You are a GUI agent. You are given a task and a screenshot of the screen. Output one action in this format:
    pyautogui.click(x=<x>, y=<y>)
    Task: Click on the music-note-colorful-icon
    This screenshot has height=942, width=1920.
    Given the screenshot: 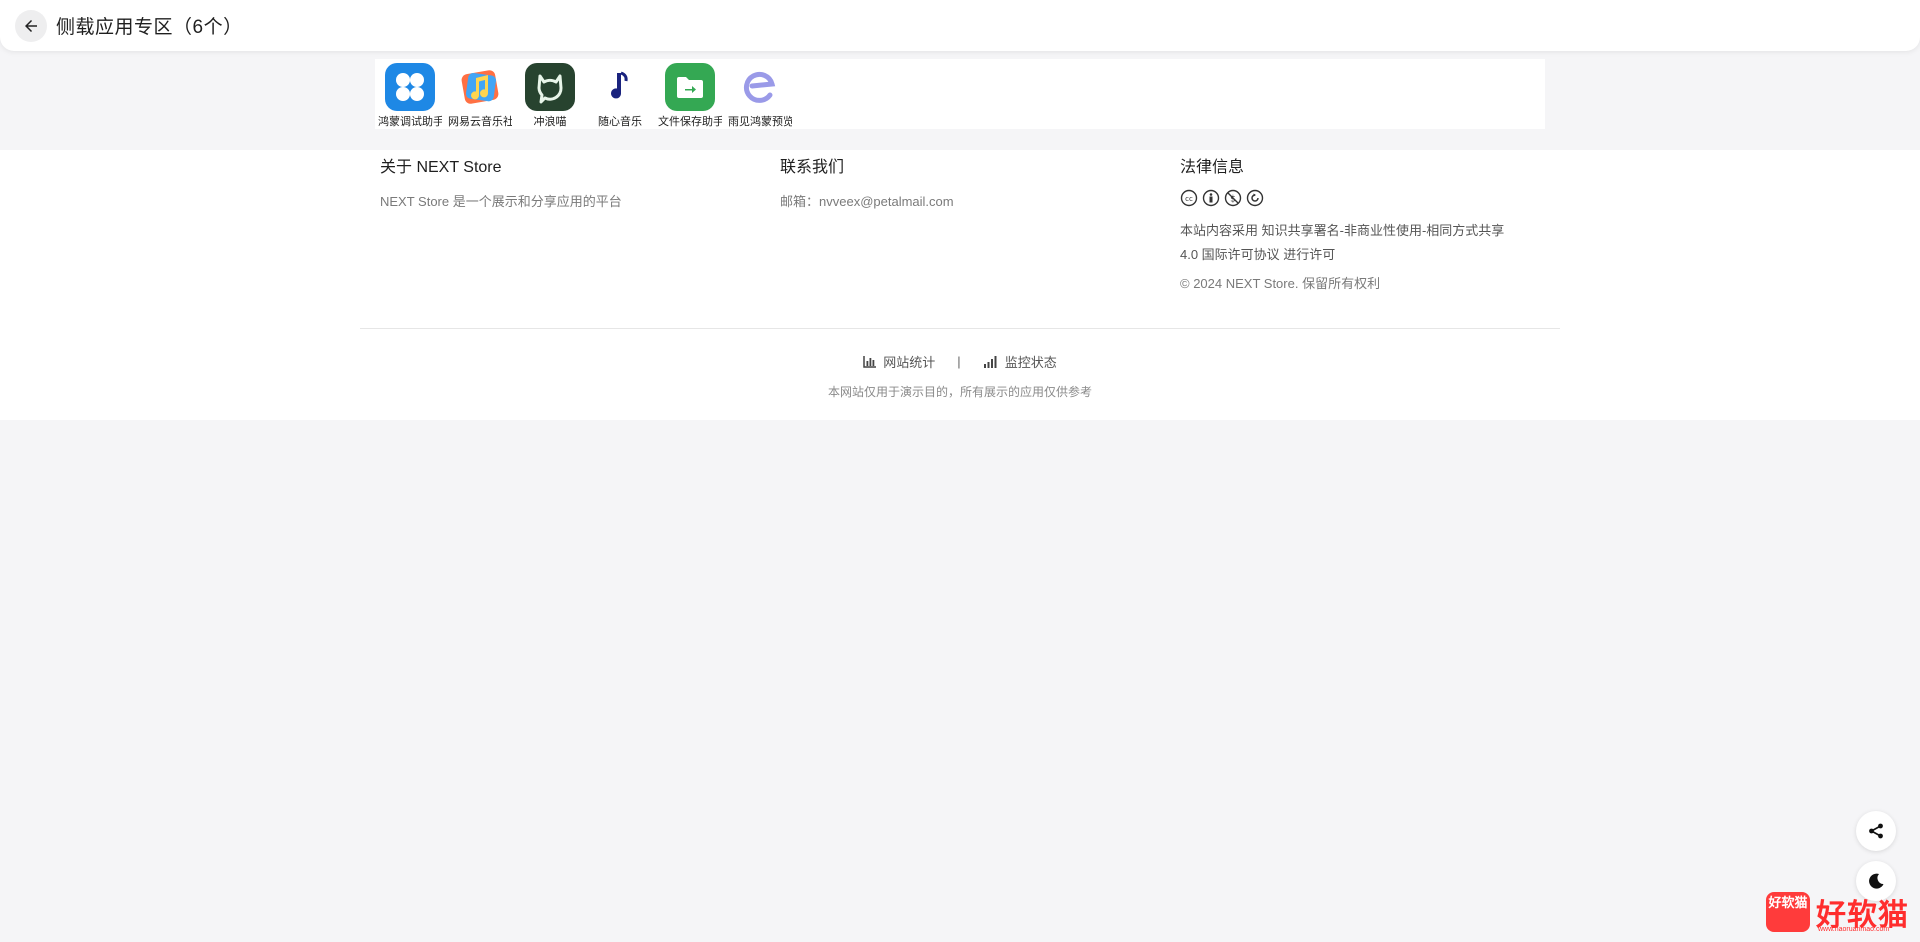 What is the action you would take?
    pyautogui.click(x=480, y=87)
    